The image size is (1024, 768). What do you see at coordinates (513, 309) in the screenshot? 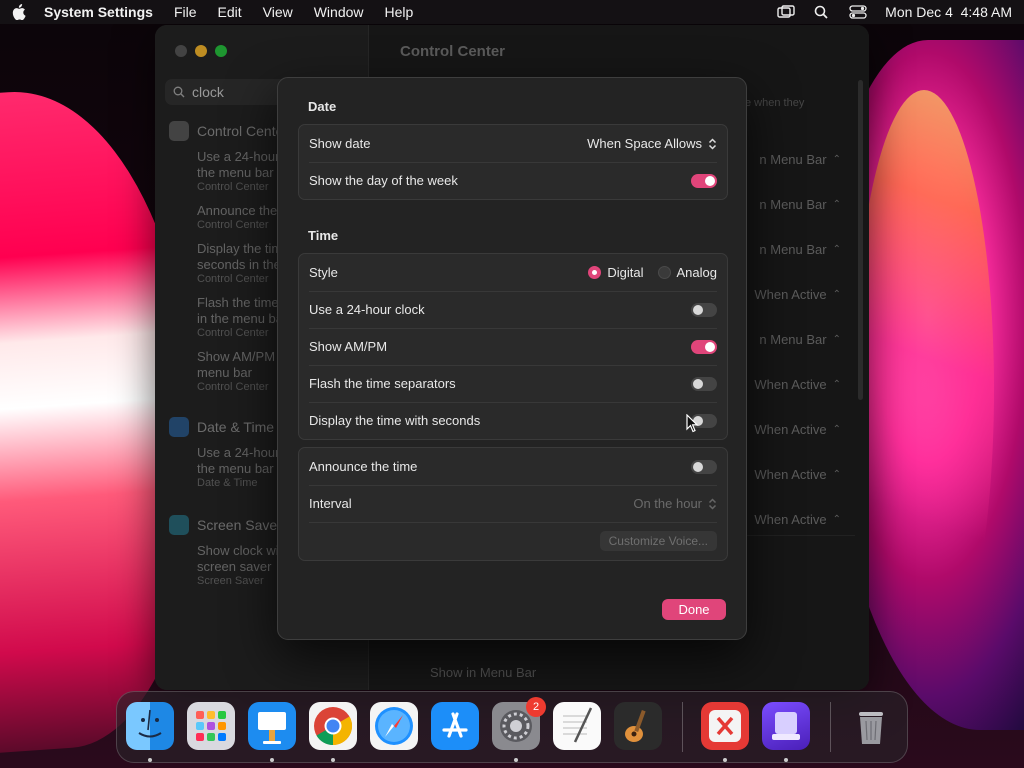
I see `use-24-hour-row: Use a 24-hour clock` at bounding box center [513, 309].